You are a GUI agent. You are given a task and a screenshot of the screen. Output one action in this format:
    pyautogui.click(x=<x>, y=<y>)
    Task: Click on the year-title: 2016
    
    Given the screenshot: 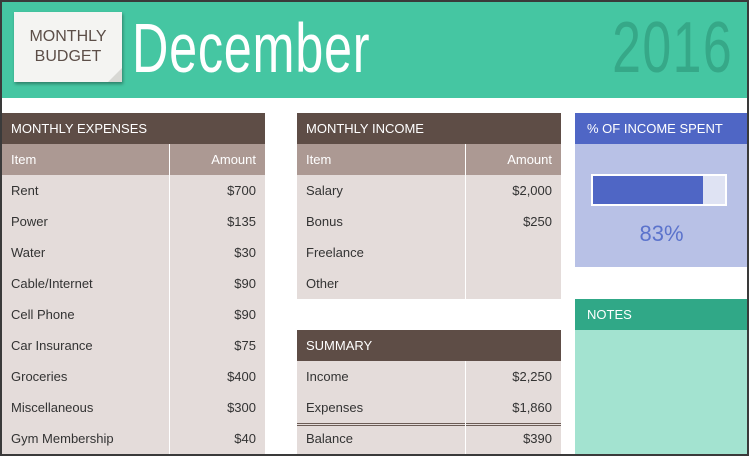 What is the action you would take?
    pyautogui.click(x=672, y=48)
    